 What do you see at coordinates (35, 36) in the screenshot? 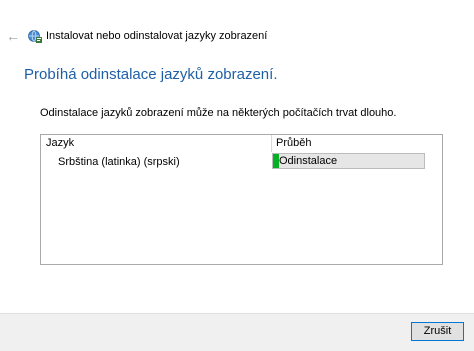
I see `globe-language-icon` at bounding box center [35, 36].